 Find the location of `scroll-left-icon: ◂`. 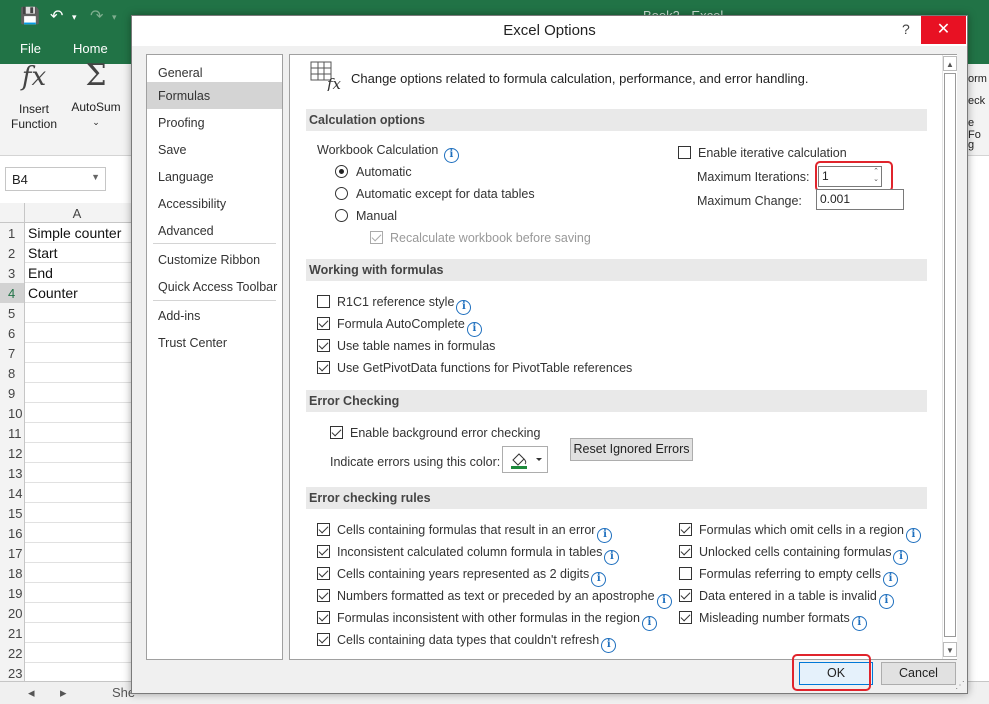

scroll-left-icon: ◂ is located at coordinates (31, 693).